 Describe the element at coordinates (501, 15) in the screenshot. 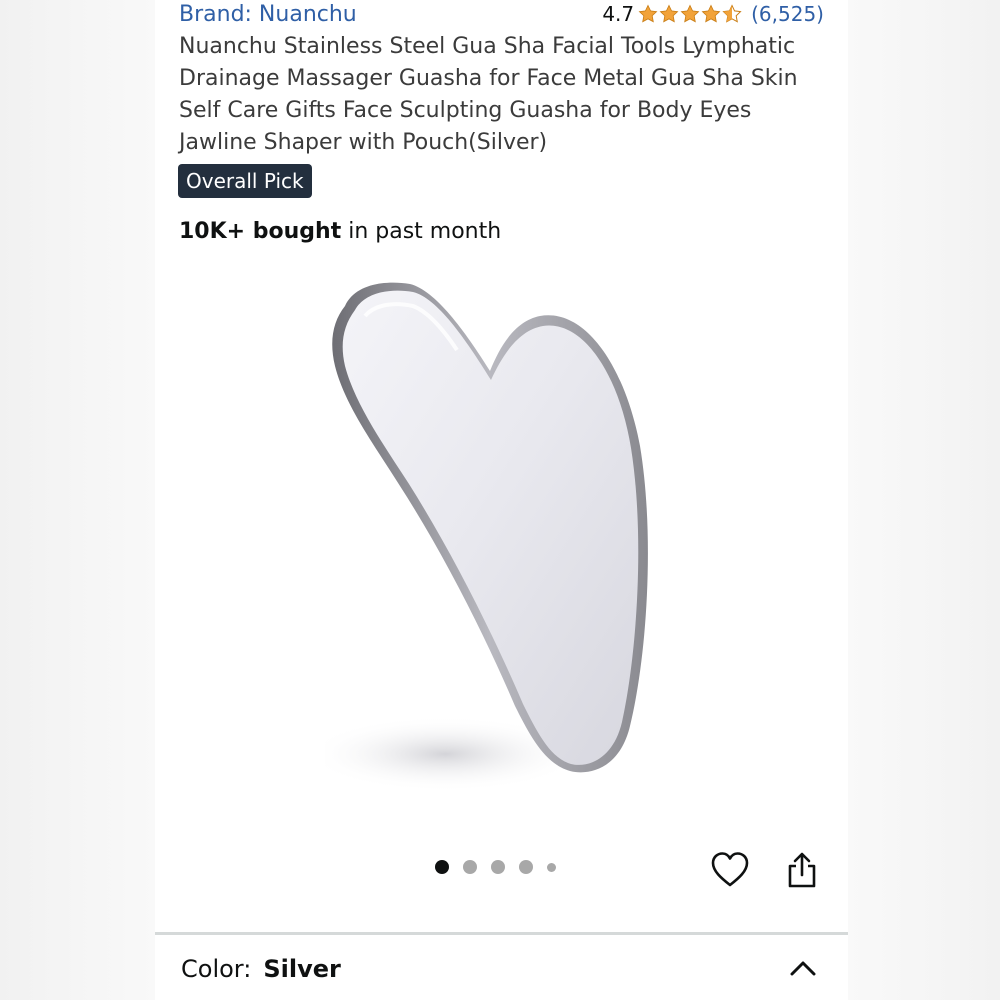

I see `brand-rating-row: Brand: Nuanchu 4.7 (6,525)` at that location.